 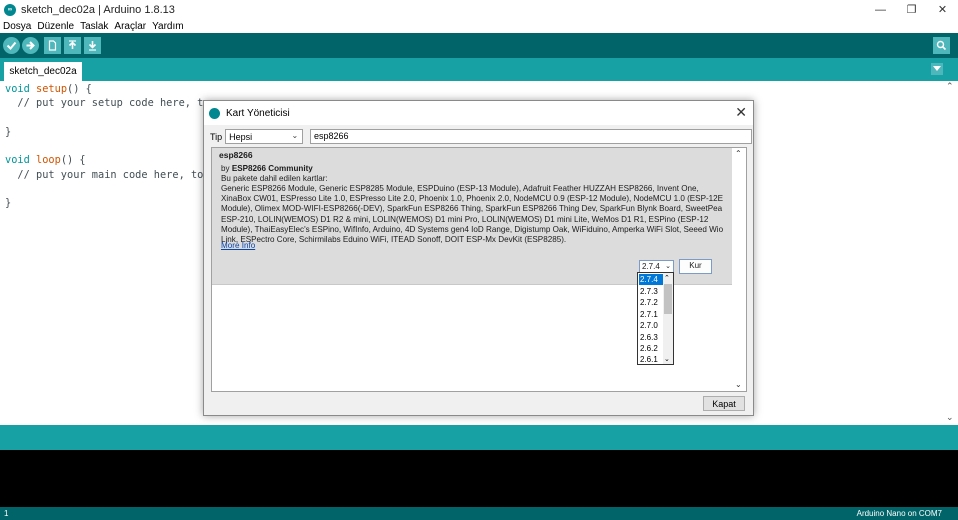 What do you see at coordinates (651, 359) in the screenshot?
I see `version-option: 2.6.1` at bounding box center [651, 359].